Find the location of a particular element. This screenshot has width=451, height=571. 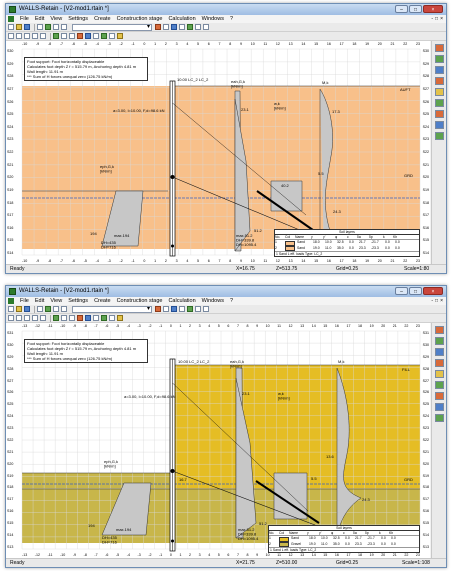

wall-icon is located at coordinates (158, 309).